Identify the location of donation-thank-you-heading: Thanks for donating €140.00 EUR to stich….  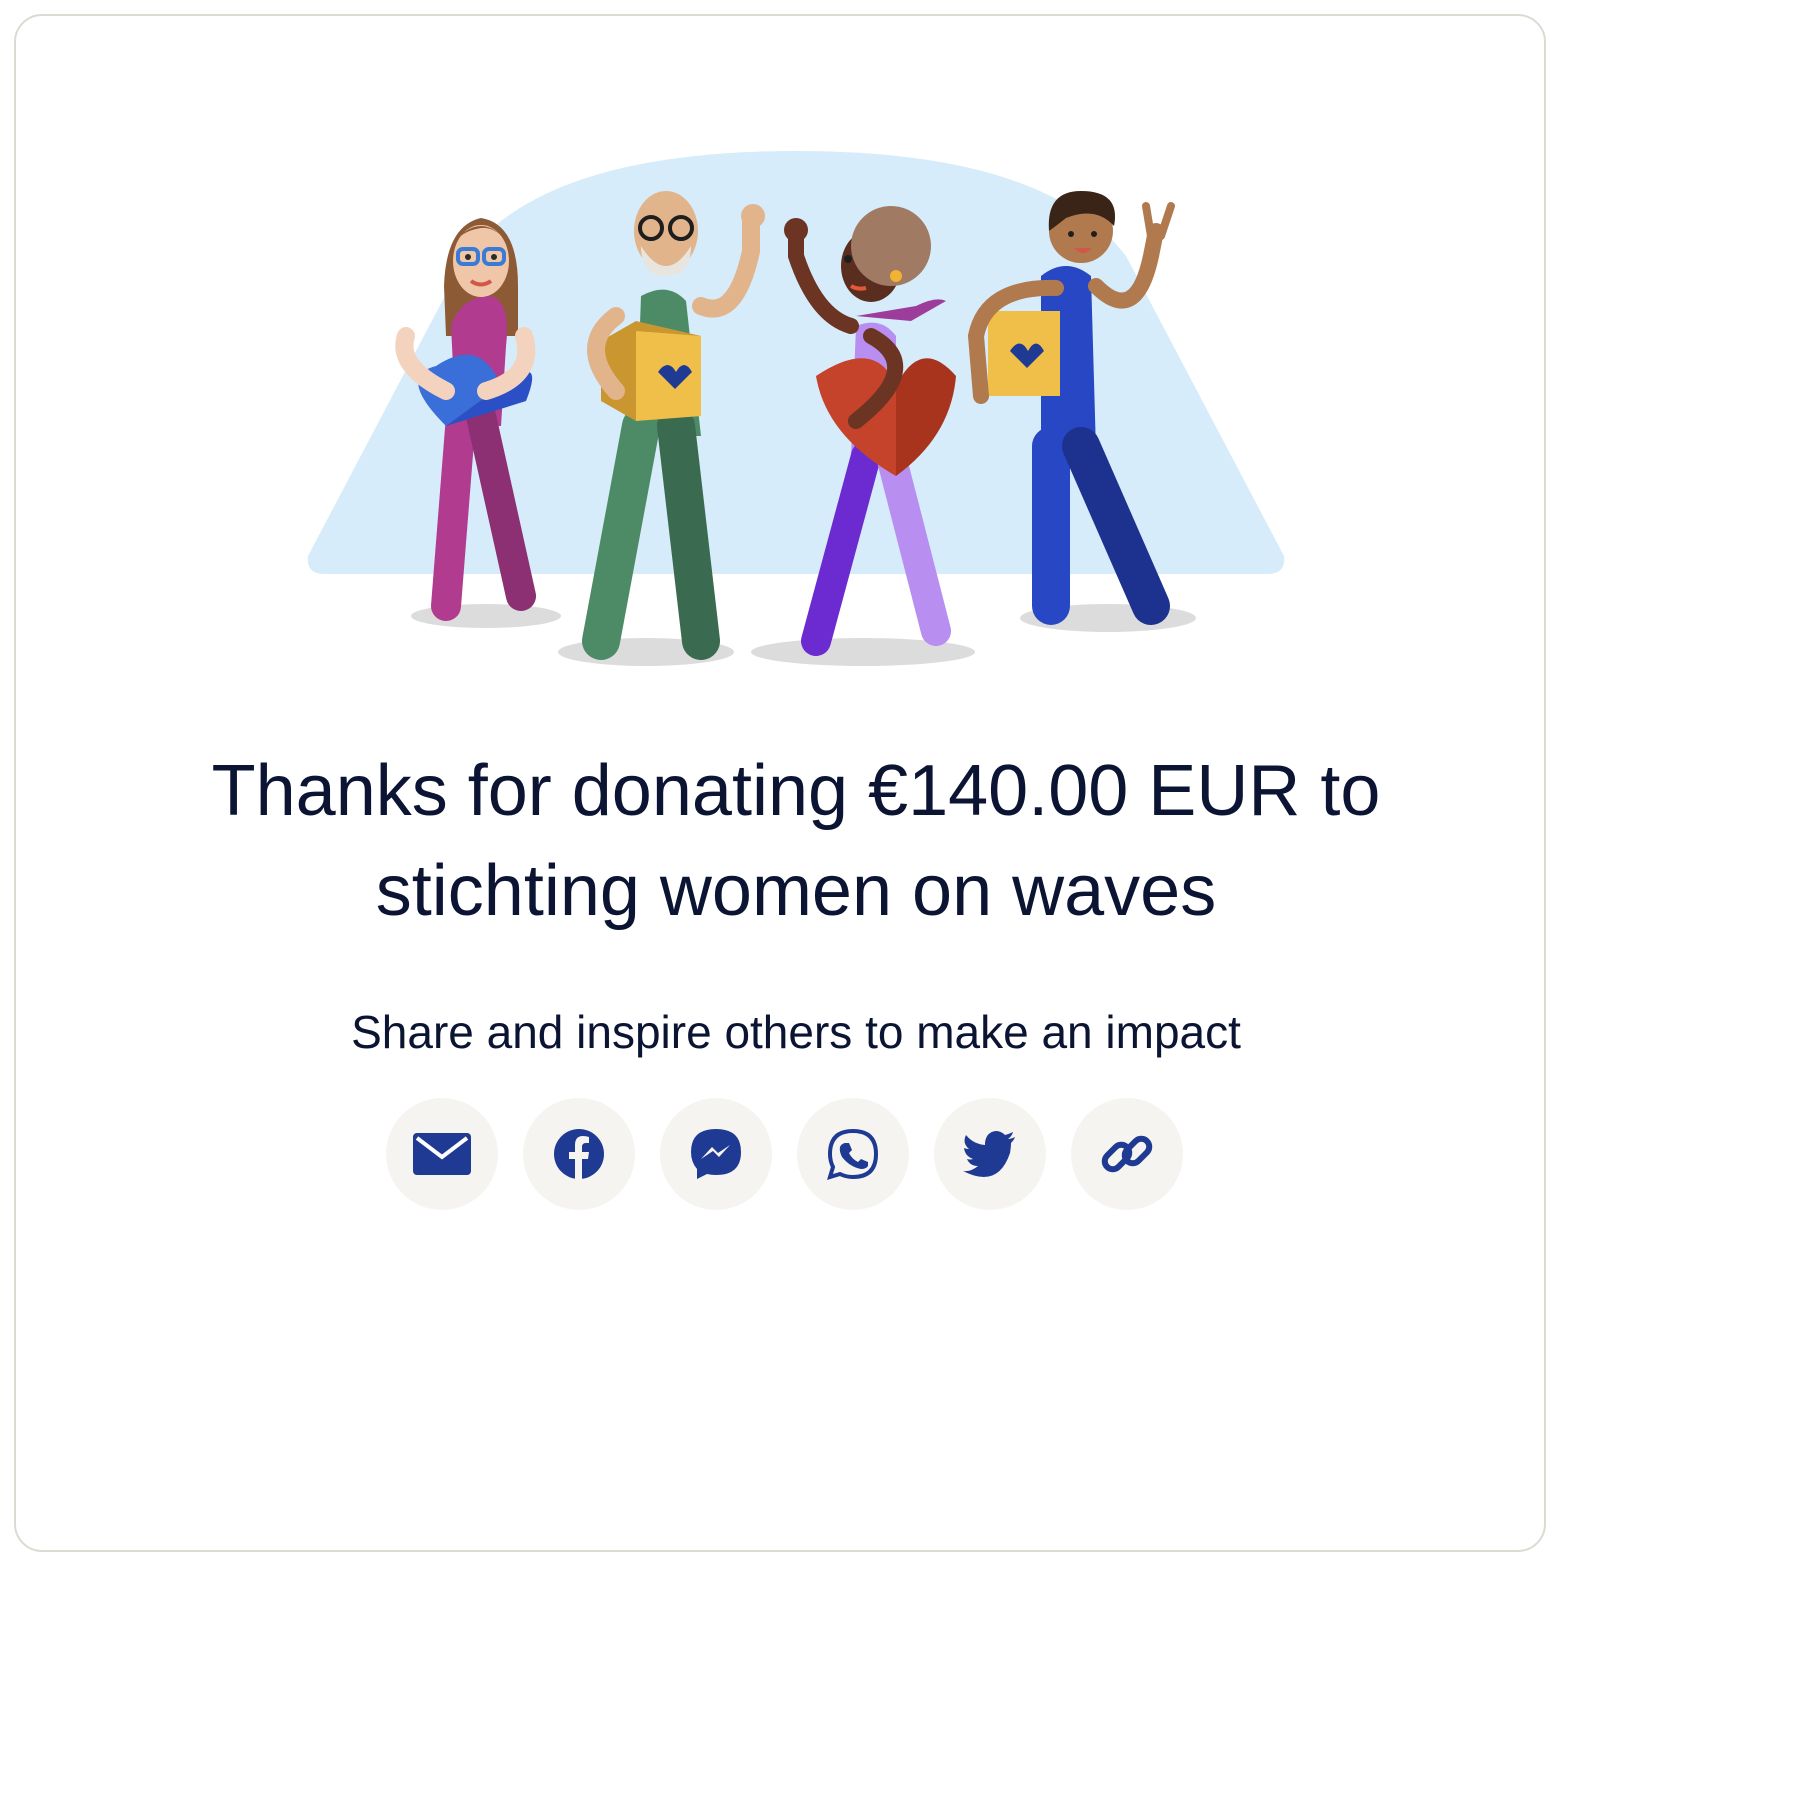
(796, 841).